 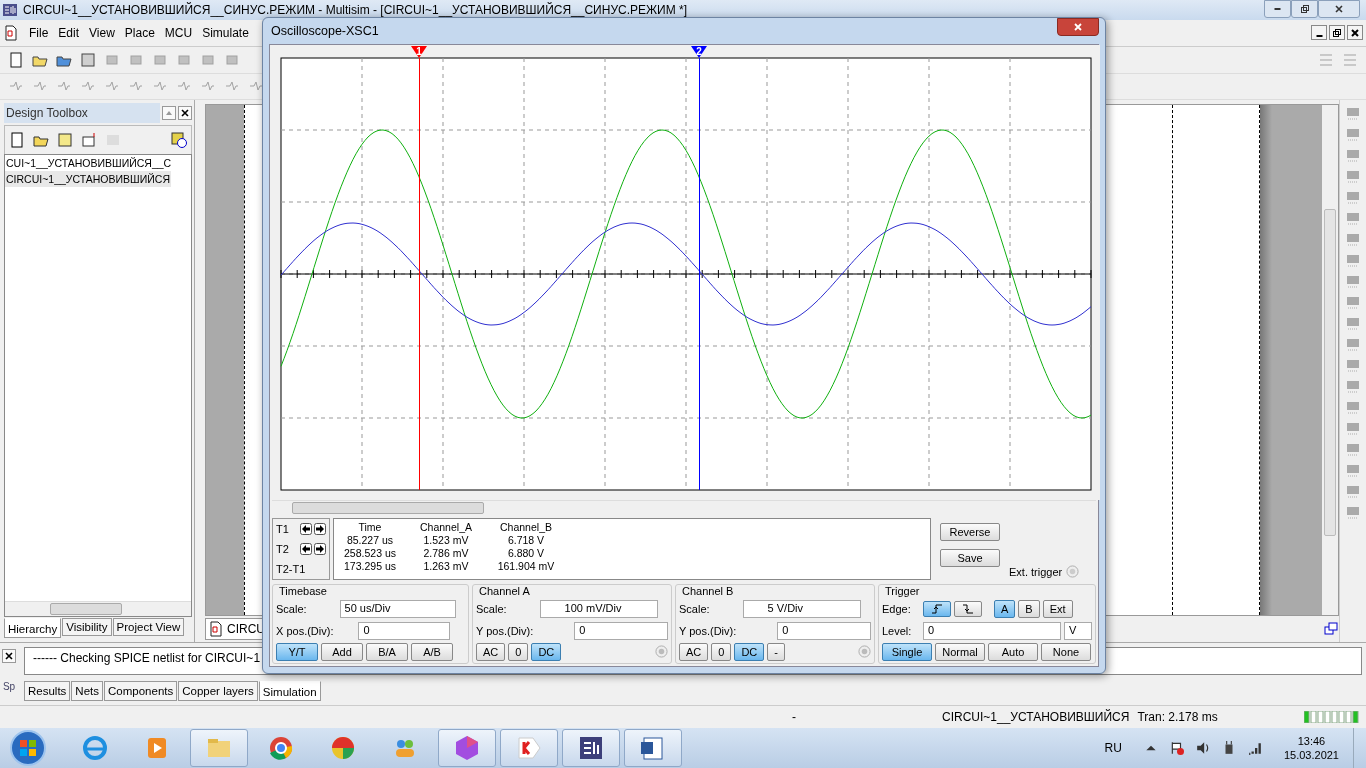 I want to click on mode-button: Auto, so click(x=1013, y=652).